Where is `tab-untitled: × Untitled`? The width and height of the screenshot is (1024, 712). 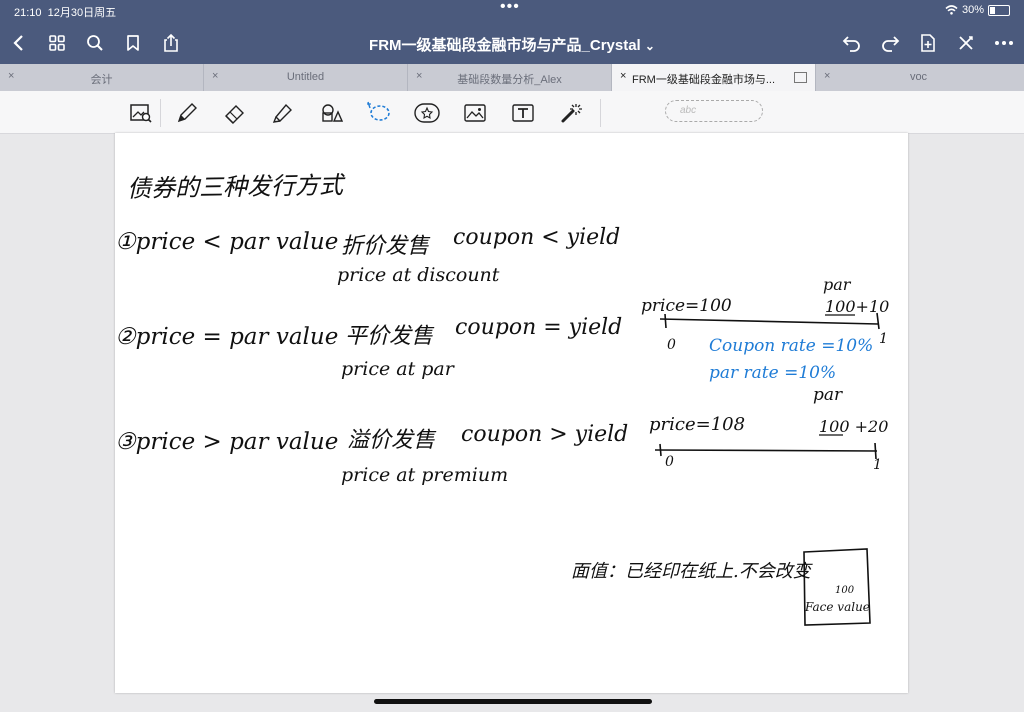 tab-untitled: × Untitled is located at coordinates (306, 77).